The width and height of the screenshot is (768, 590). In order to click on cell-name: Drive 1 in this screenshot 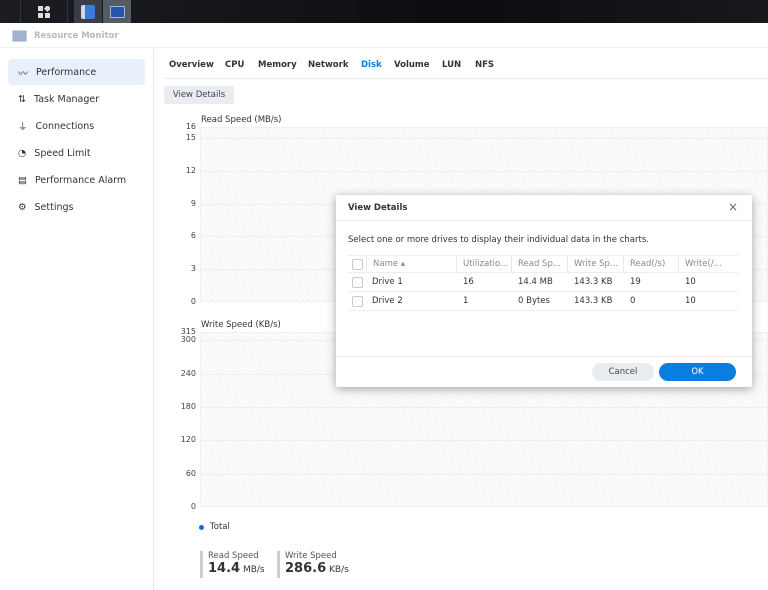, I will do `click(387, 282)`.